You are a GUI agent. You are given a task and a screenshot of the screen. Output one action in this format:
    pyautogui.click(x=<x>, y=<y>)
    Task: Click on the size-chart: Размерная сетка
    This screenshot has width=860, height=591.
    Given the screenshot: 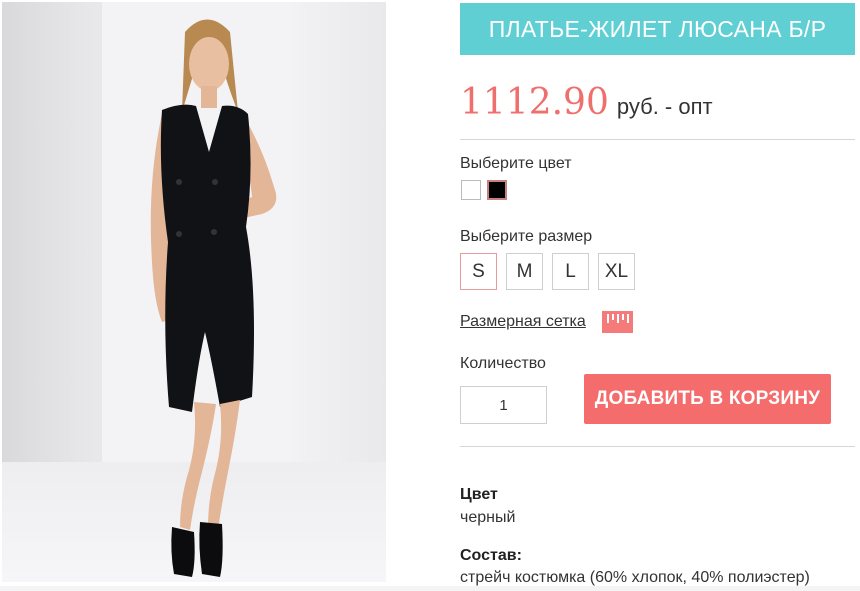 What is the action you would take?
    pyautogui.click(x=546, y=322)
    